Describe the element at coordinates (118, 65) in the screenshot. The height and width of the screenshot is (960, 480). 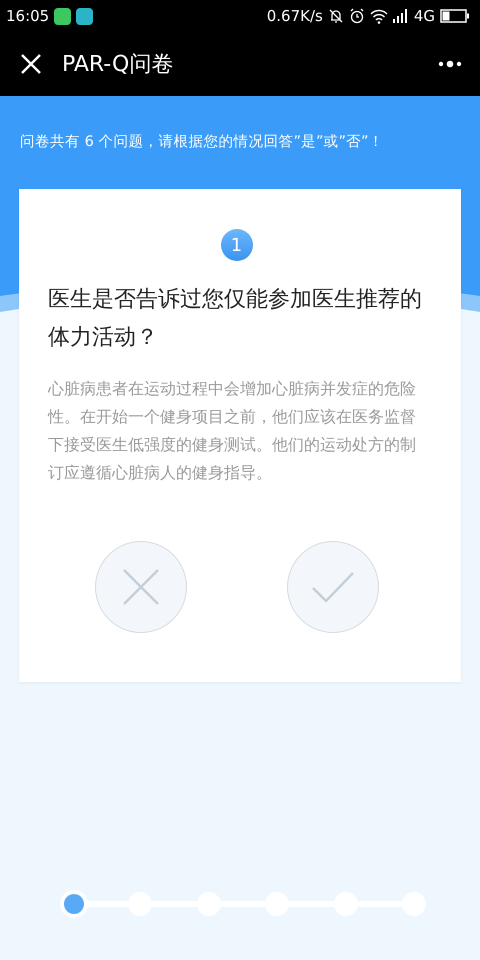
I see `page-title: PAR-Q问卷` at that location.